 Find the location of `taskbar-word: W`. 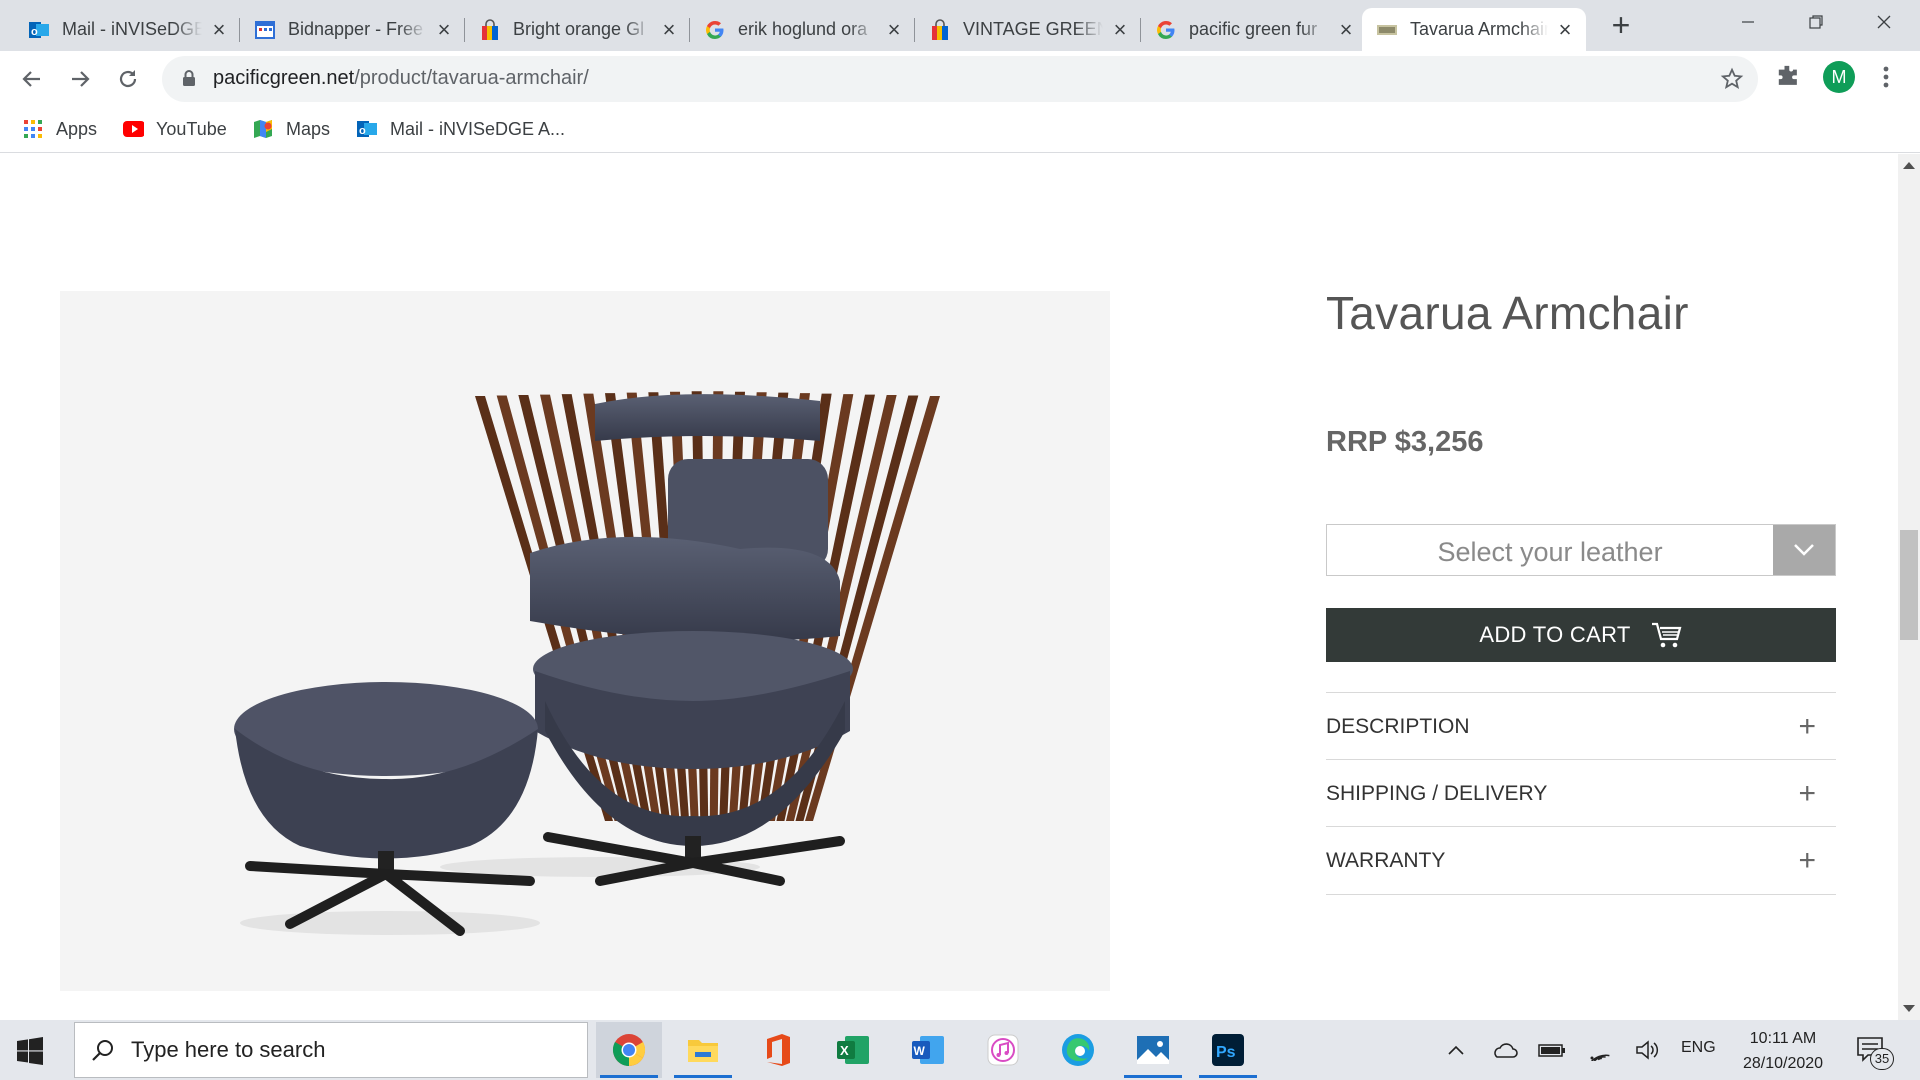

taskbar-word: W is located at coordinates (928, 1050).